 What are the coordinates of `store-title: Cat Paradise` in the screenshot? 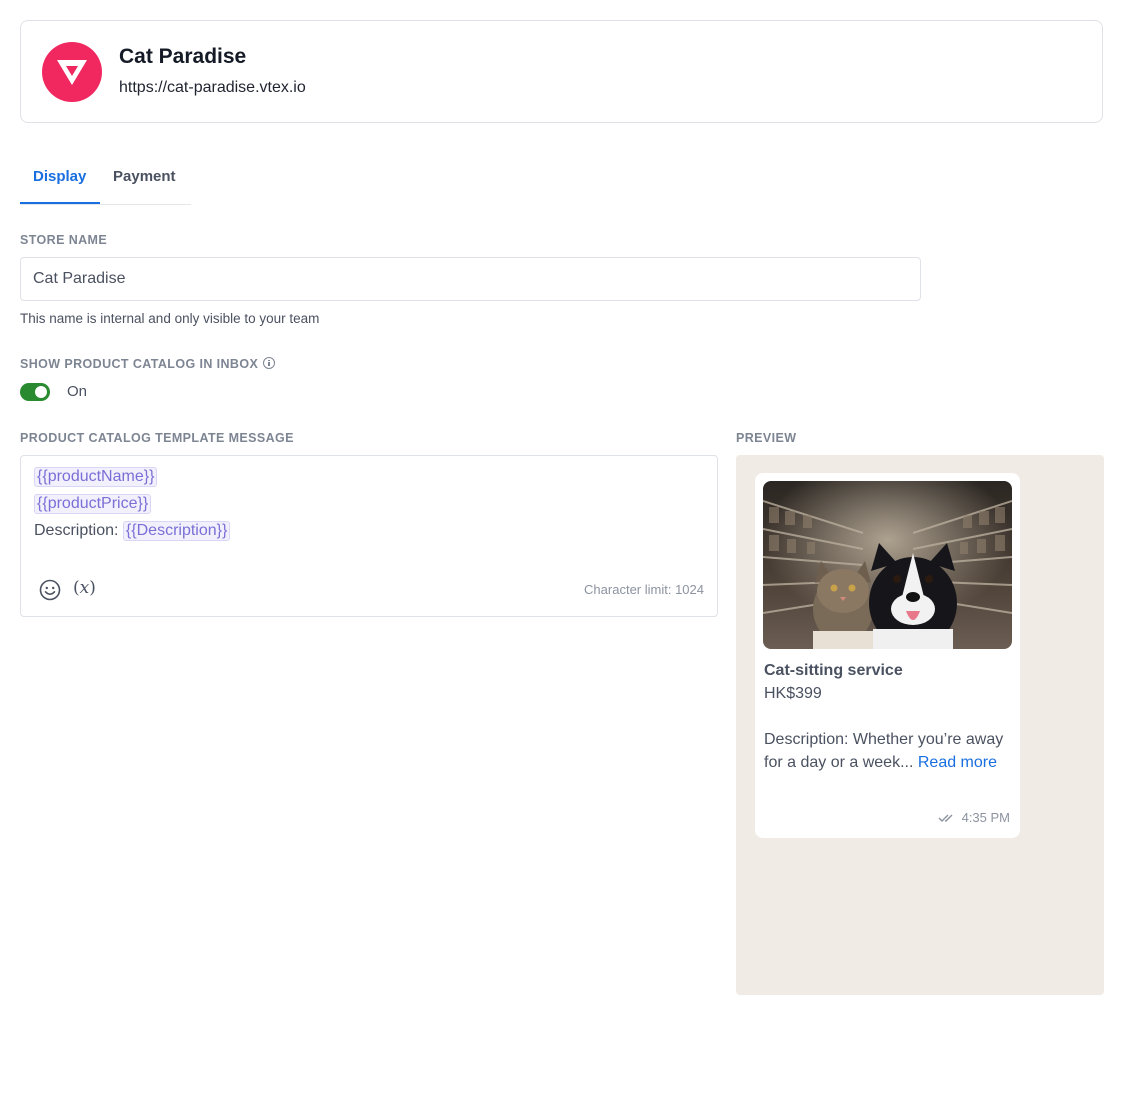 It's located at (183, 56).